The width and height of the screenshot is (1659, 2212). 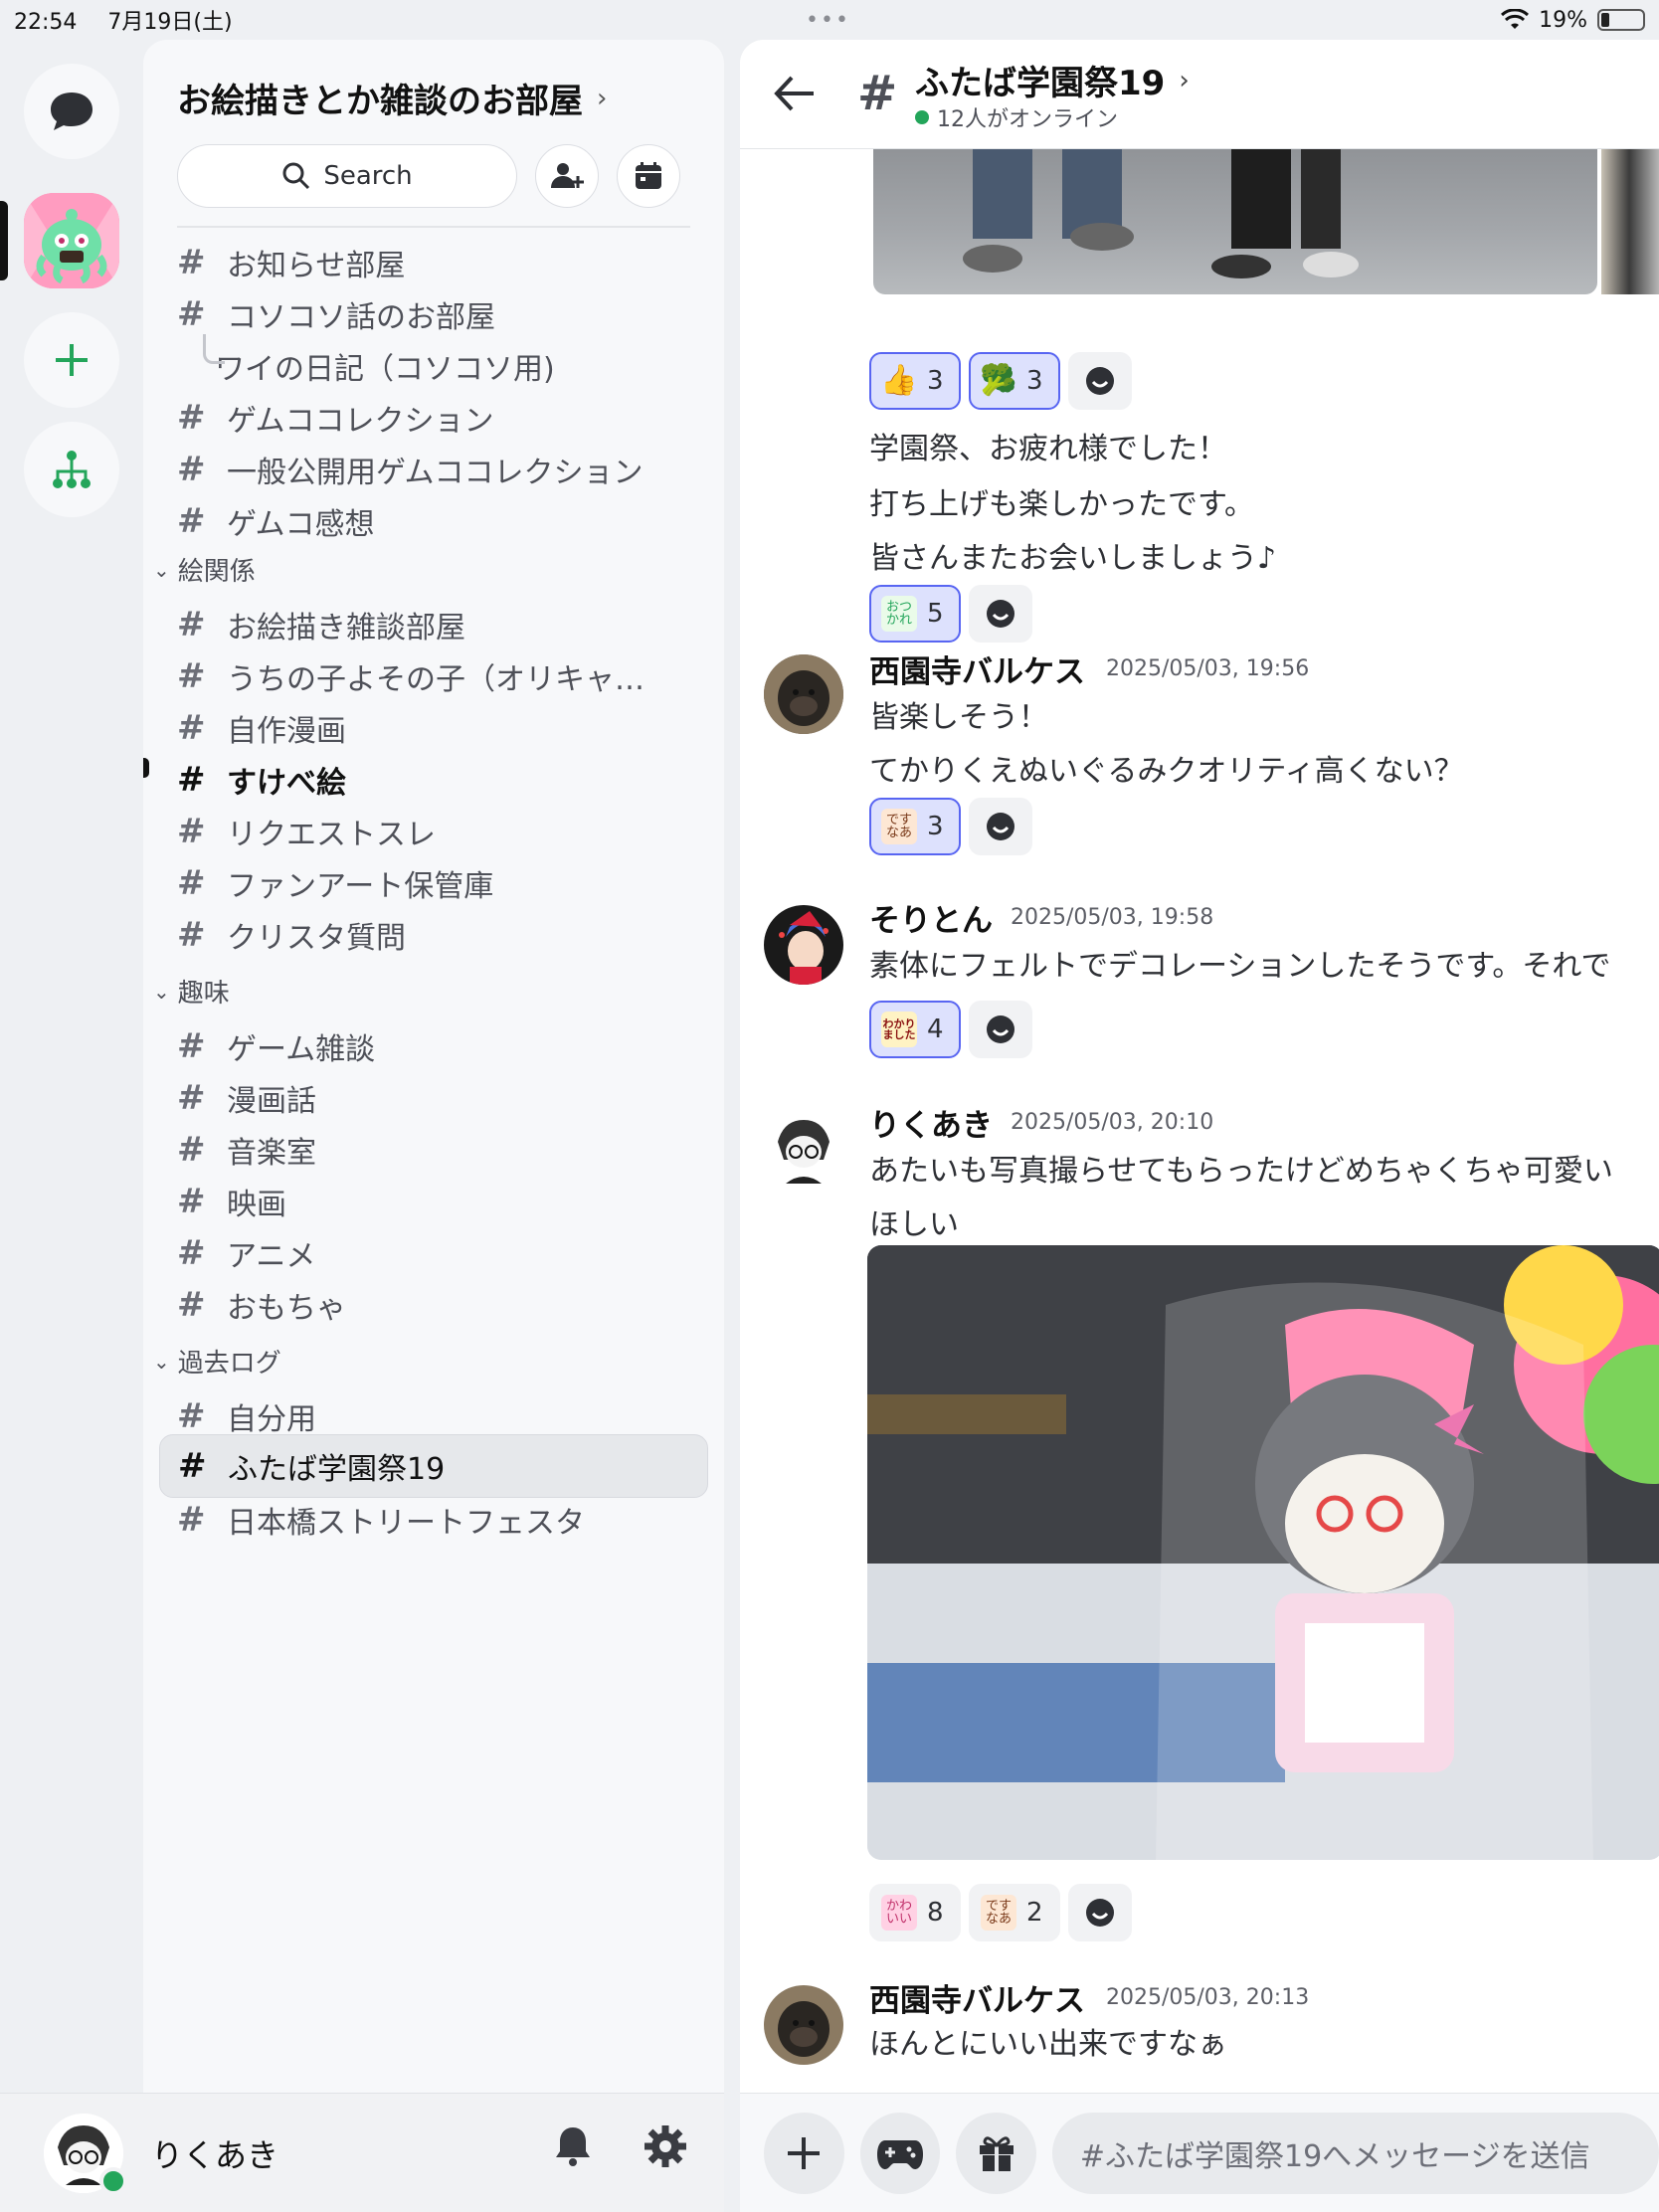 I want to click on online-status-dot, so click(x=113, y=2180).